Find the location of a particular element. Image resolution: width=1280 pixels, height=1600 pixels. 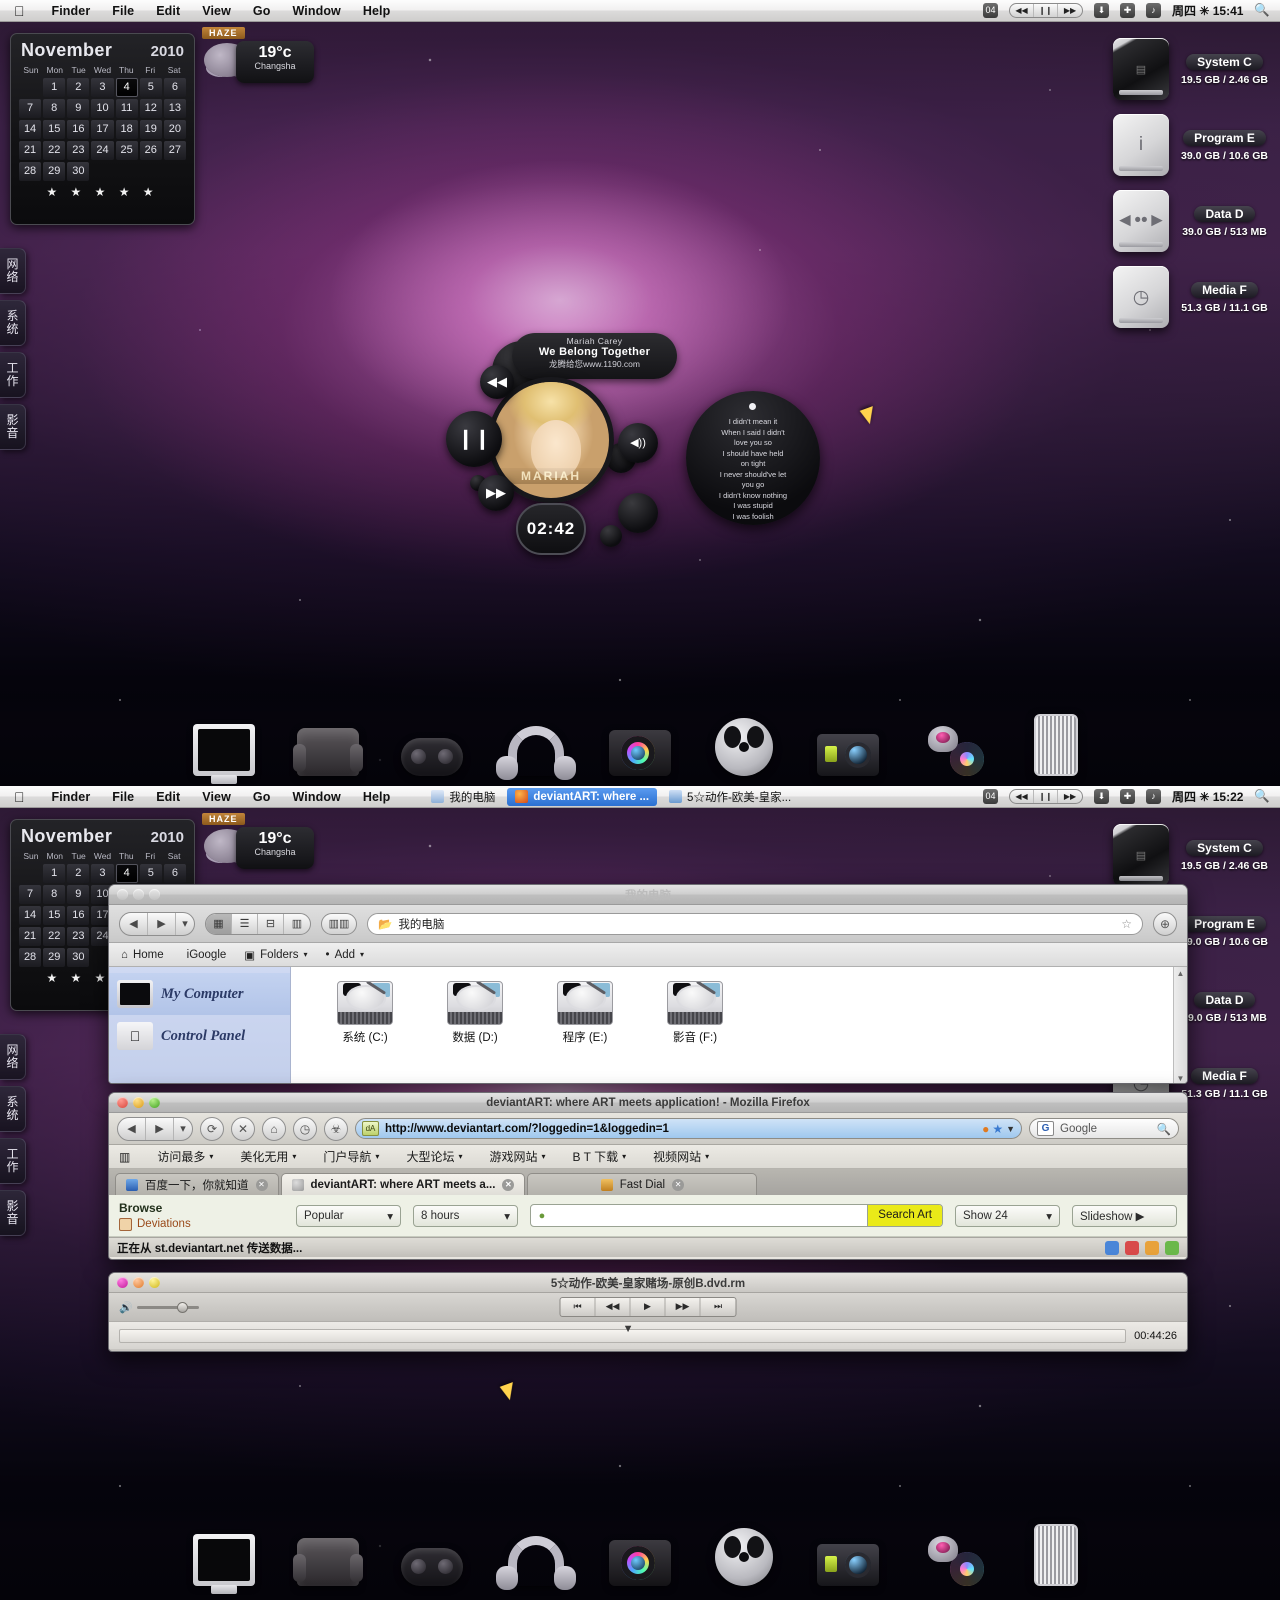

explorer-titlebar: 我的电脑 is located at coordinates (648, 895).